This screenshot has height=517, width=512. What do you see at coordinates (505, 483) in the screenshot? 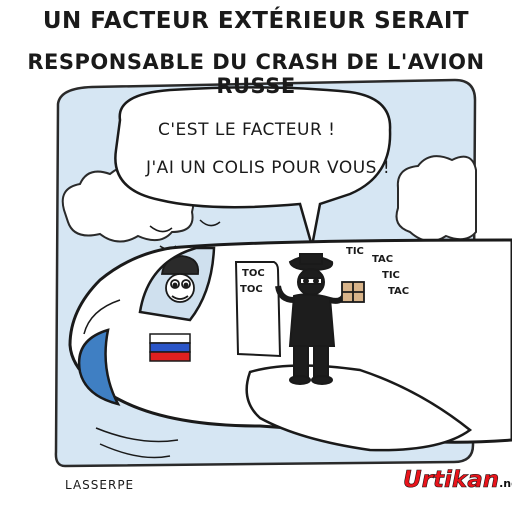
I see `brand-suffix: .net` at bounding box center [505, 483].